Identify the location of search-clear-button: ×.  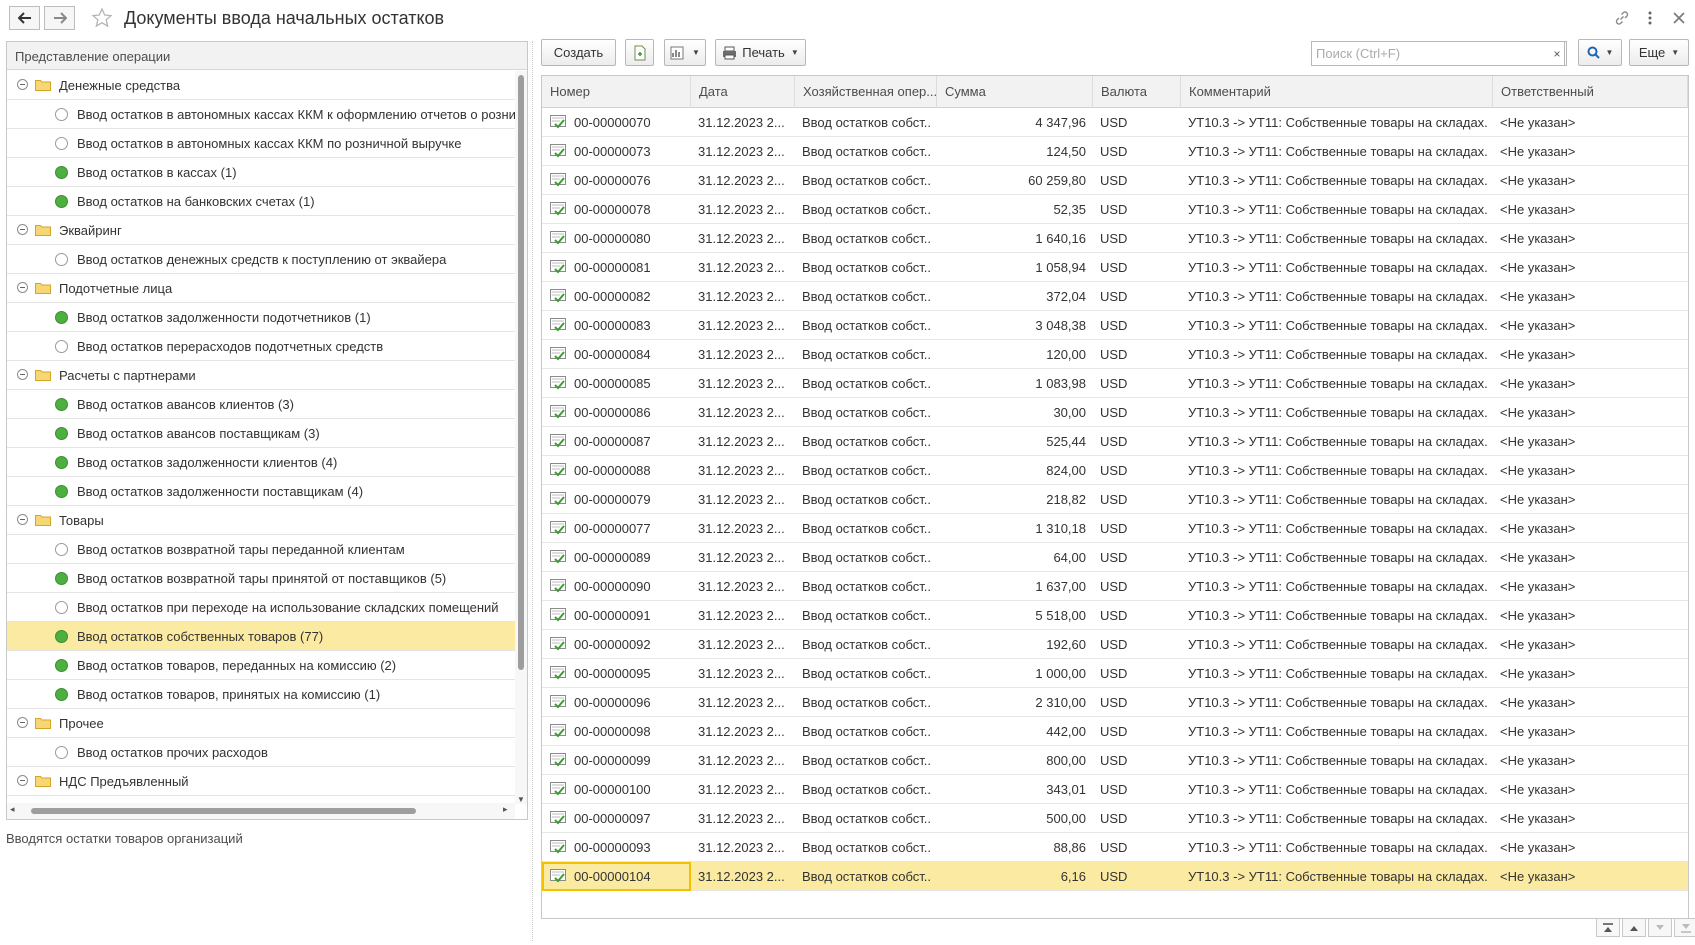
(1557, 53).